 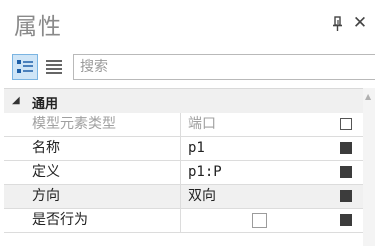 What do you see at coordinates (259, 220) in the screenshot?
I see `is-behavior-checkbox` at bounding box center [259, 220].